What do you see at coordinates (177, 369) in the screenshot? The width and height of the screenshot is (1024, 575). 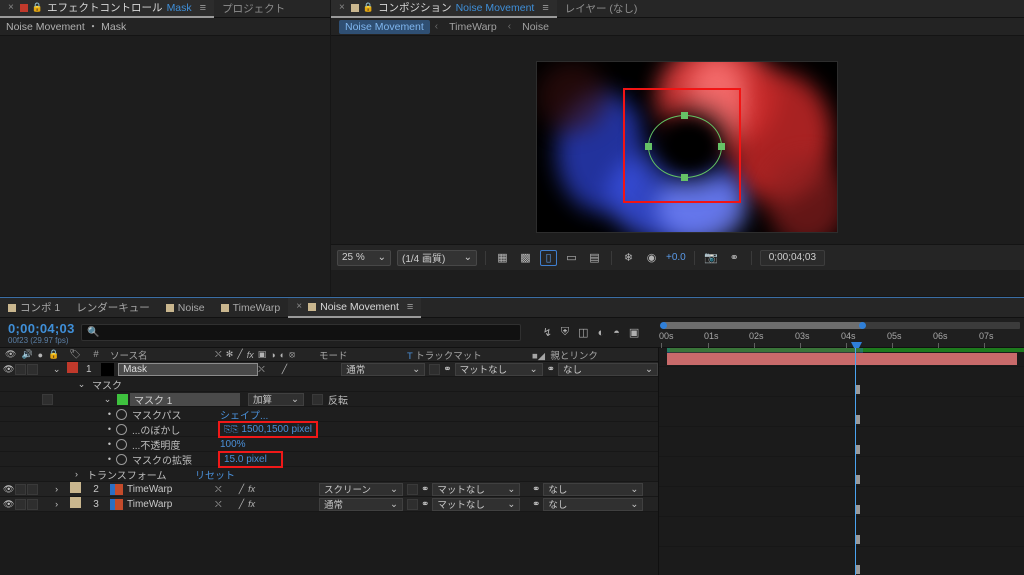 I see `layer-name-area: Mask` at bounding box center [177, 369].